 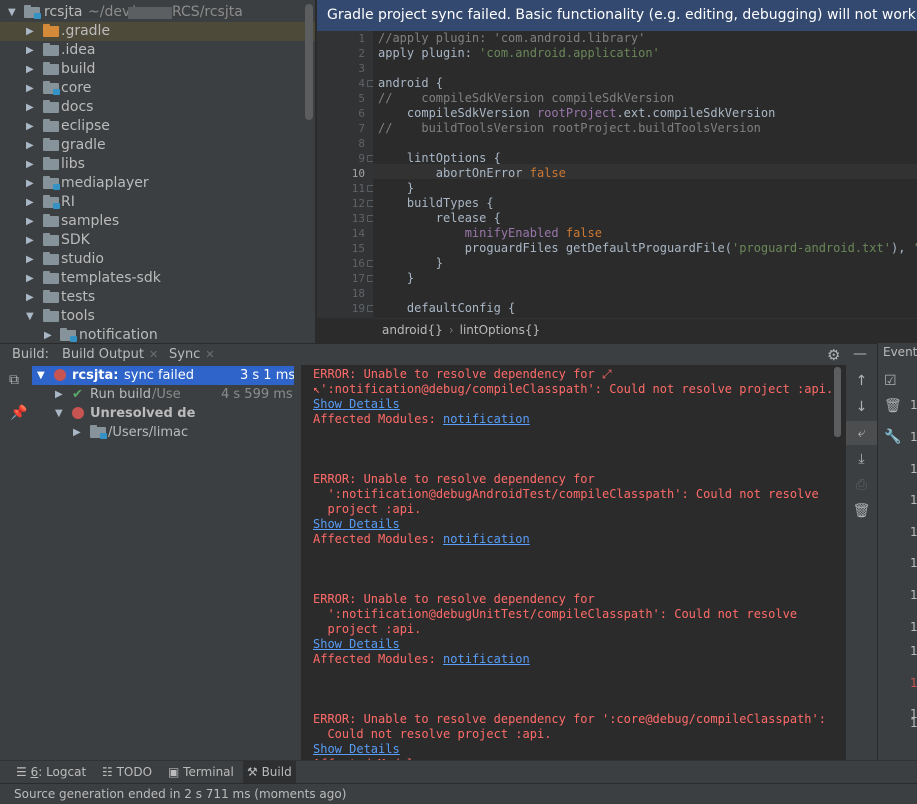 I want to click on users-path-row: ▶ /Users/limac, so click(x=163, y=432).